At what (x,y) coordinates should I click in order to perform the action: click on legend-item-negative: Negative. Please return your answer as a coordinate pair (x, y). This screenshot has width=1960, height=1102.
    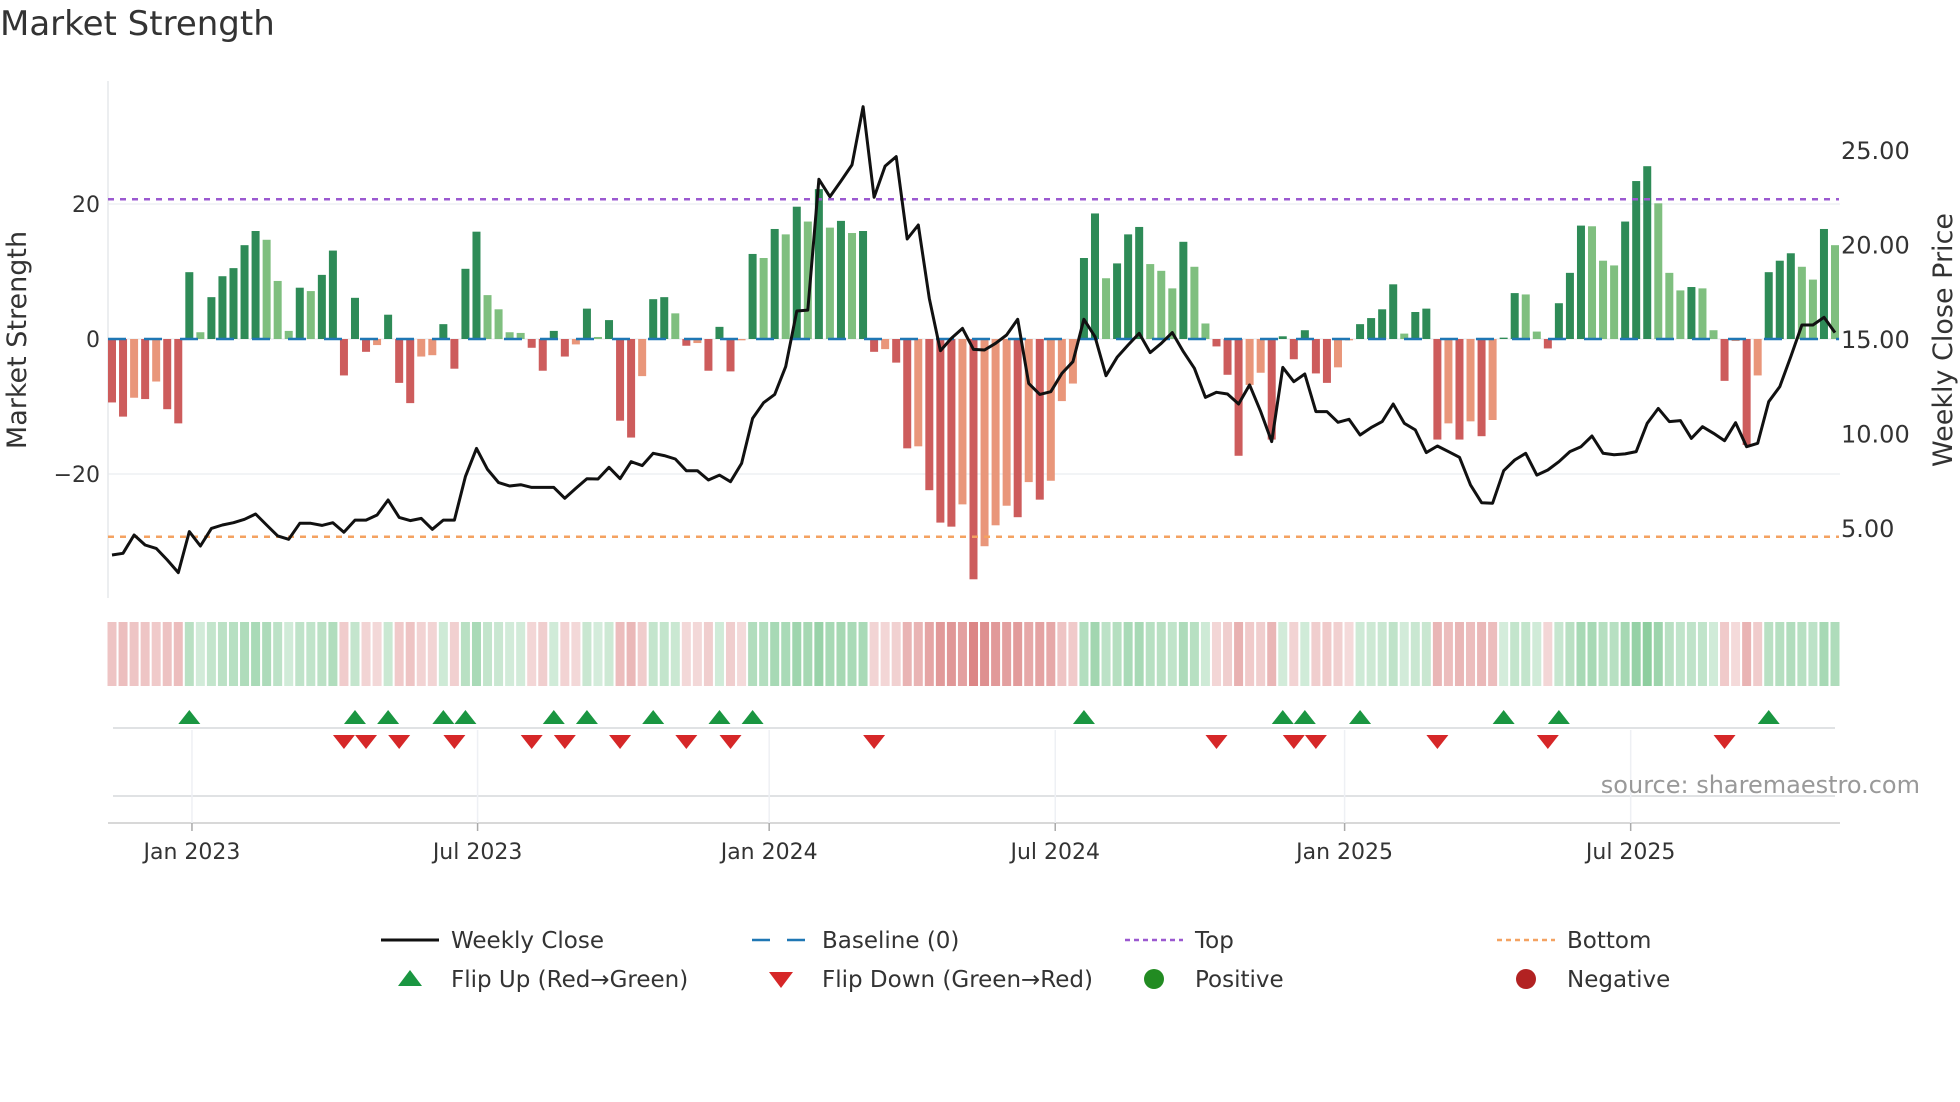
    Looking at the image, I should click on (1593, 980).